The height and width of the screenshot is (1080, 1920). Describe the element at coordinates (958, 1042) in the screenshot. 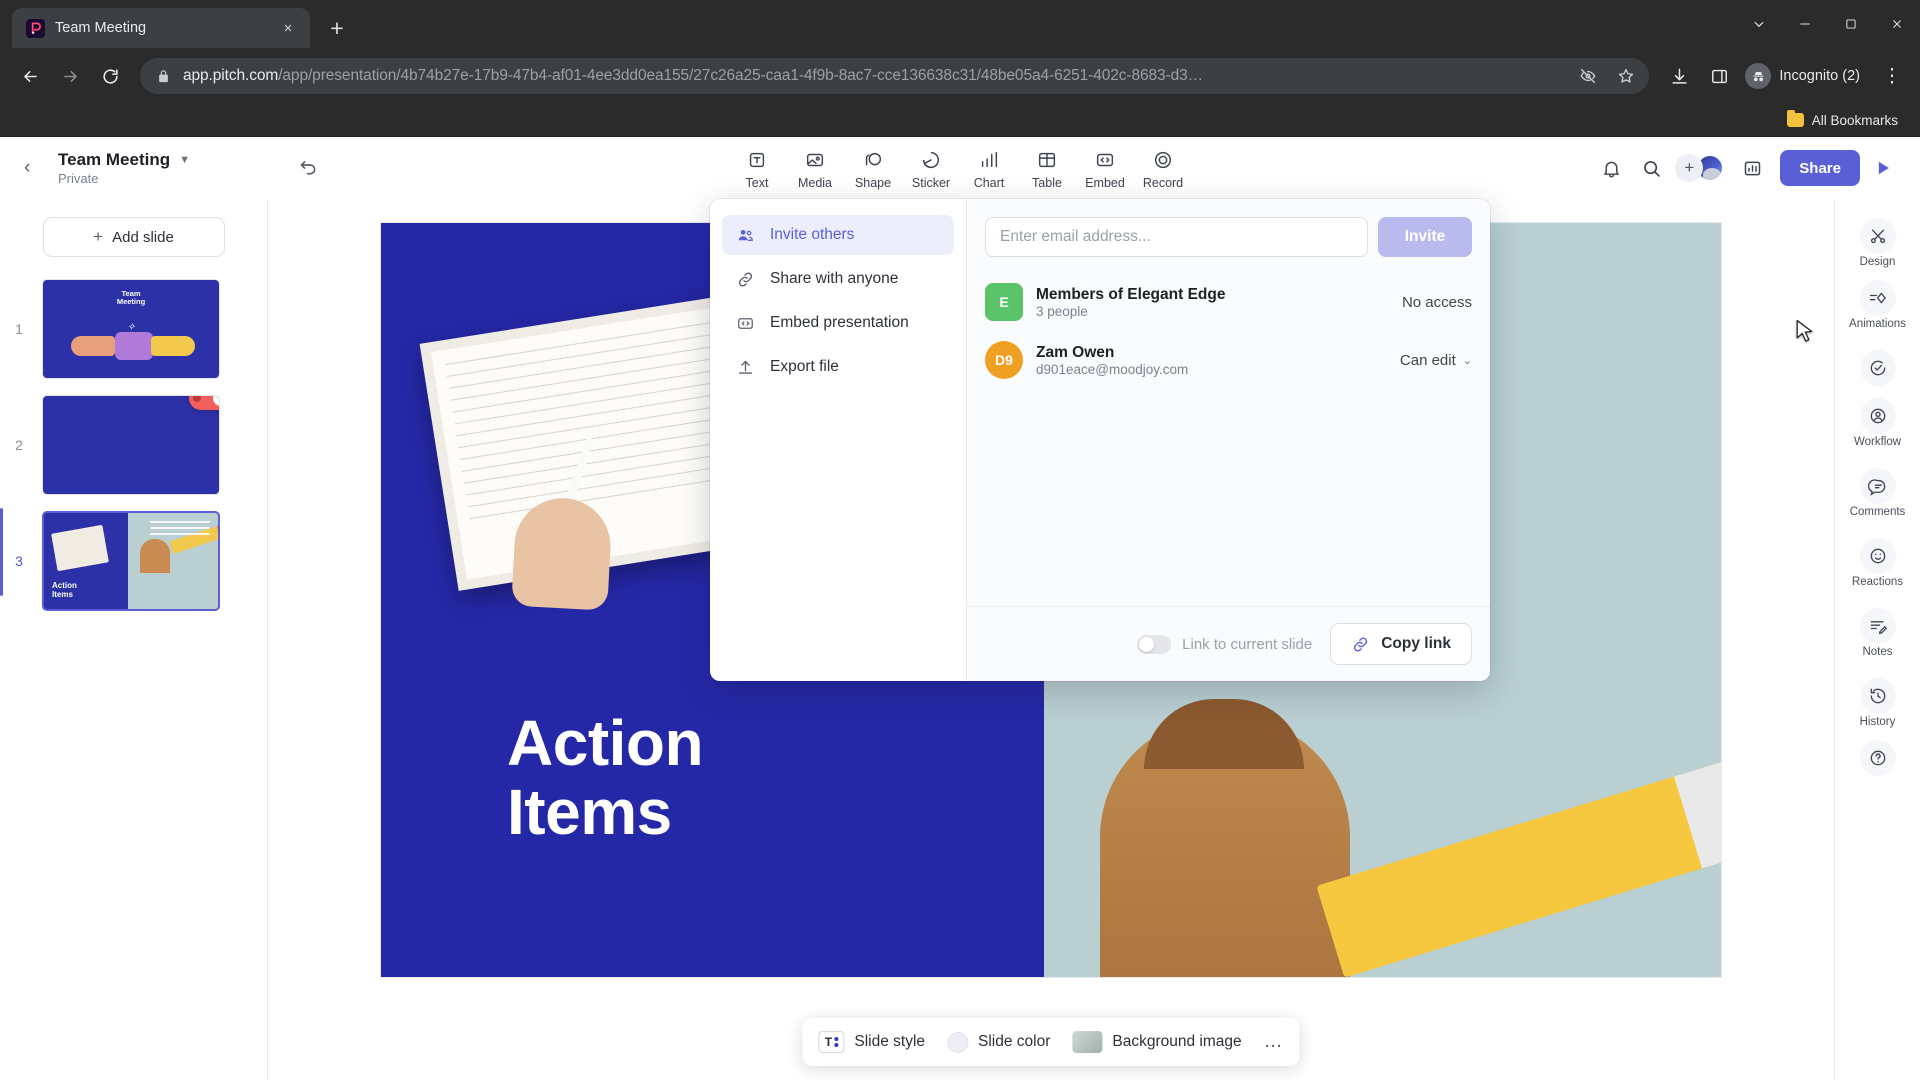

I see `color-circle-icon` at that location.